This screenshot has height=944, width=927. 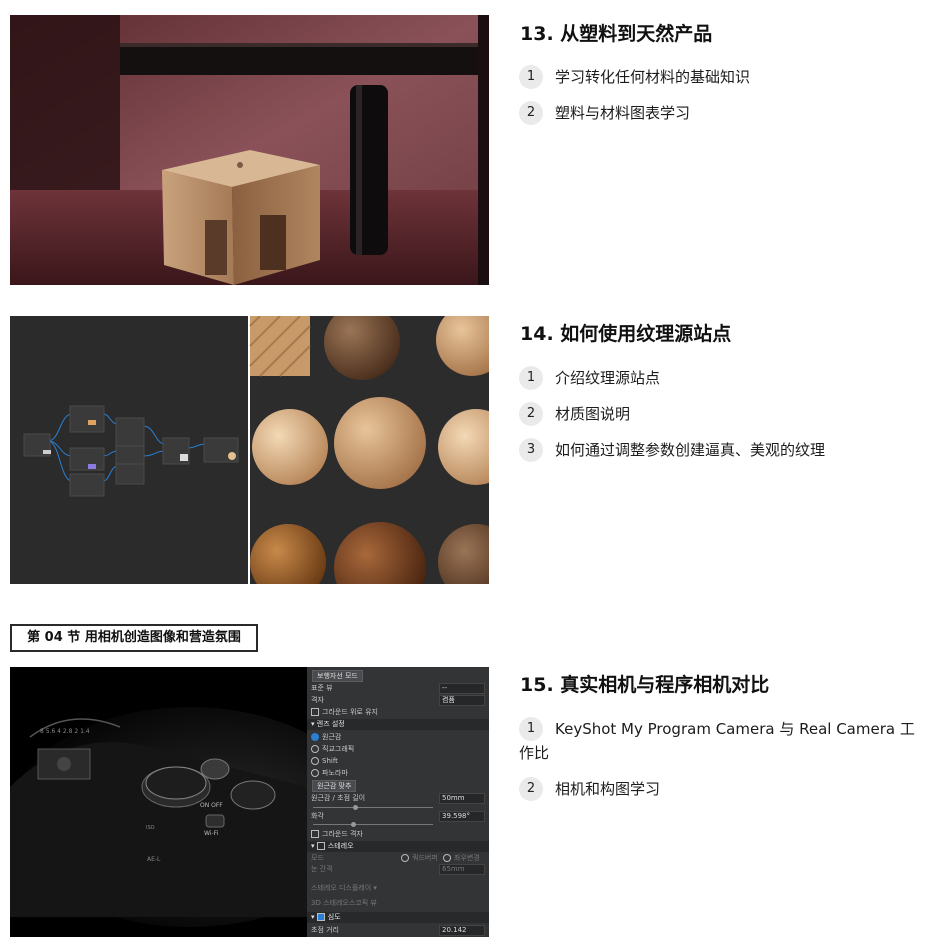 What do you see at coordinates (616, 34) in the screenshot?
I see `lesson-13-title: 13. 从塑料到天然产品` at bounding box center [616, 34].